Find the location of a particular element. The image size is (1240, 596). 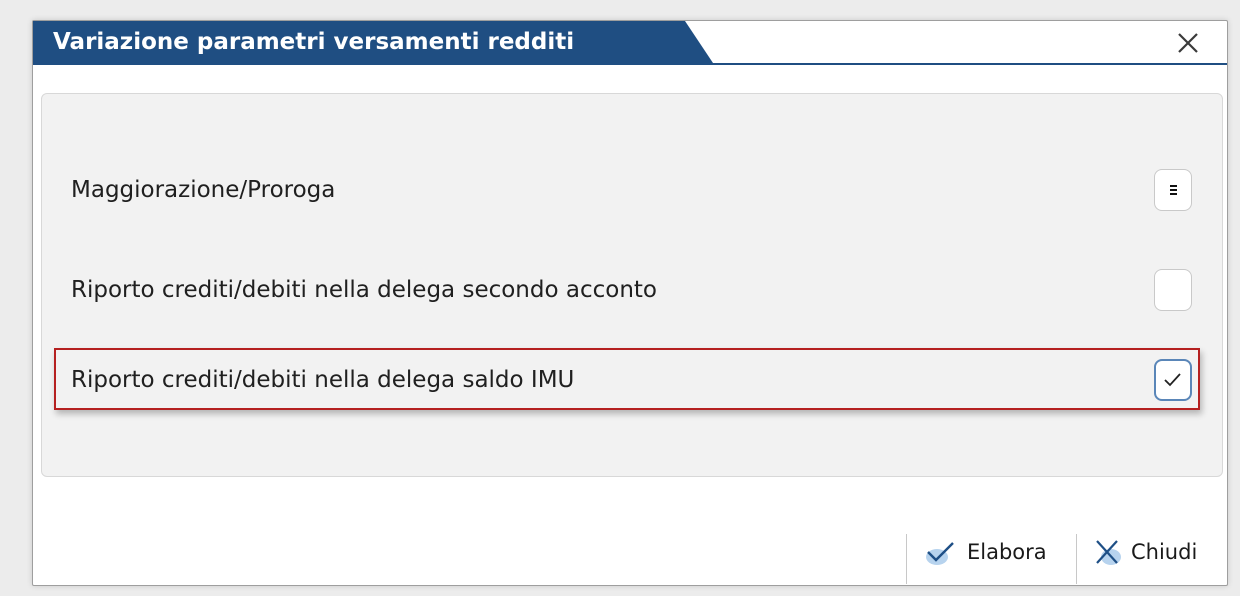

checkmark-icon is located at coordinates (1172, 380).